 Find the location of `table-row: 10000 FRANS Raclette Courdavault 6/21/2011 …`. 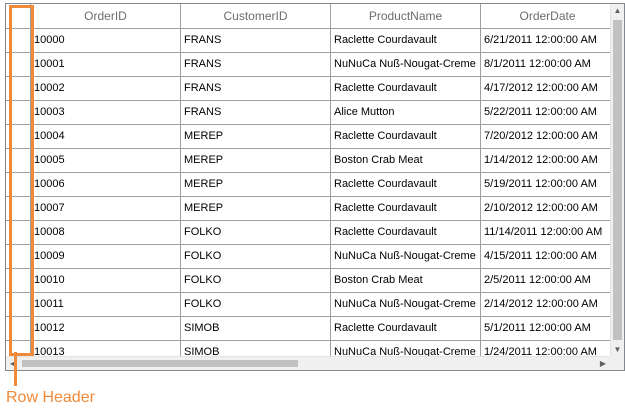

table-row: 10000 FRANS Raclette Courdavault 6/21/2011 … is located at coordinates (310, 41).